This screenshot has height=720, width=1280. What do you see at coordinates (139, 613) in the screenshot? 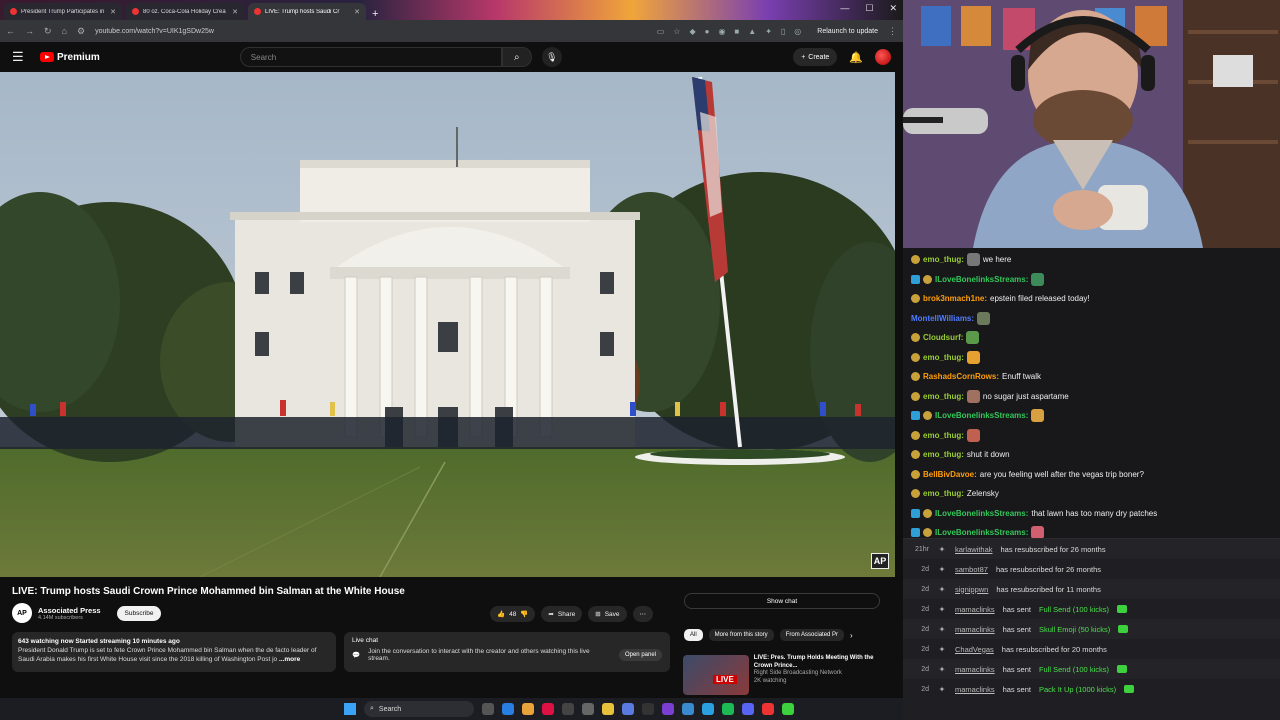
I see `subscribe-button: Subscribe` at bounding box center [139, 613].